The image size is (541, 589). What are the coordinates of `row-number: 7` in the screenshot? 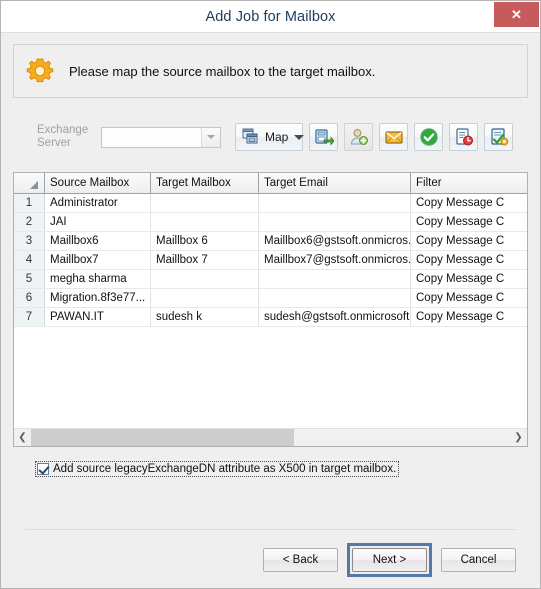 It's located at (29, 317).